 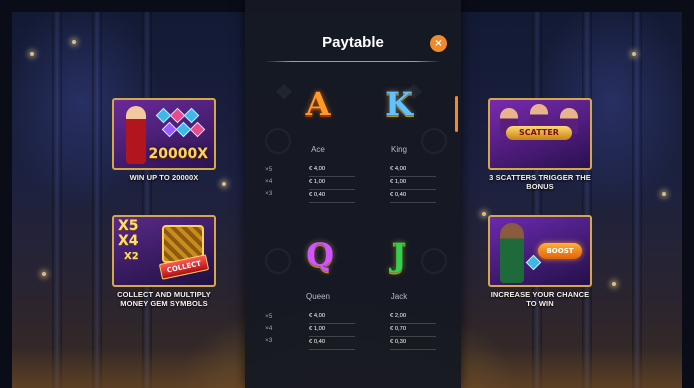 I want to click on payout-column-king: € 4,00 € 1,00 € 0,40, so click(x=413, y=183).